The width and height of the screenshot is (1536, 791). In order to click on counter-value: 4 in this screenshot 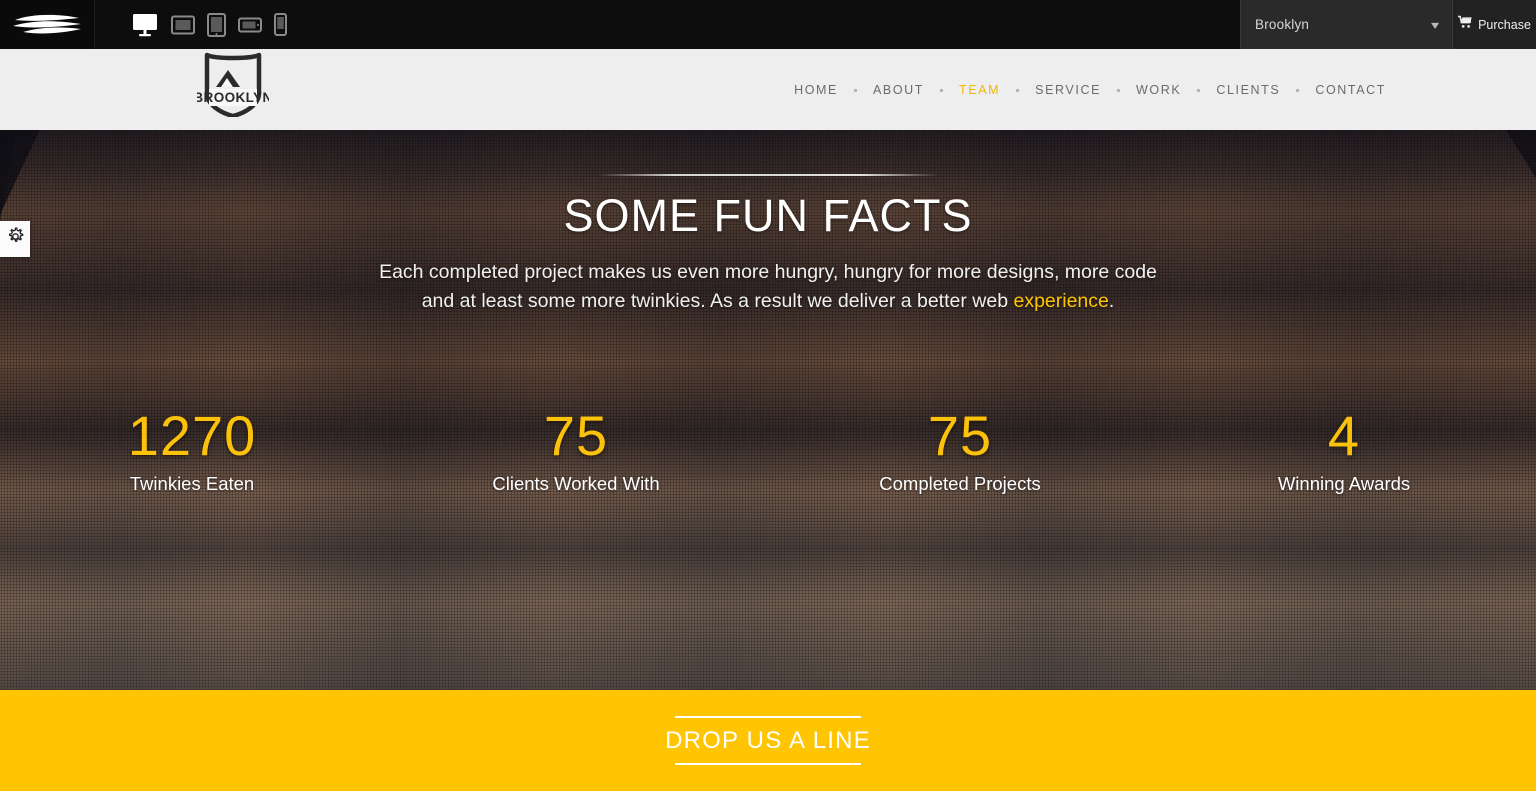, I will do `click(1344, 435)`.